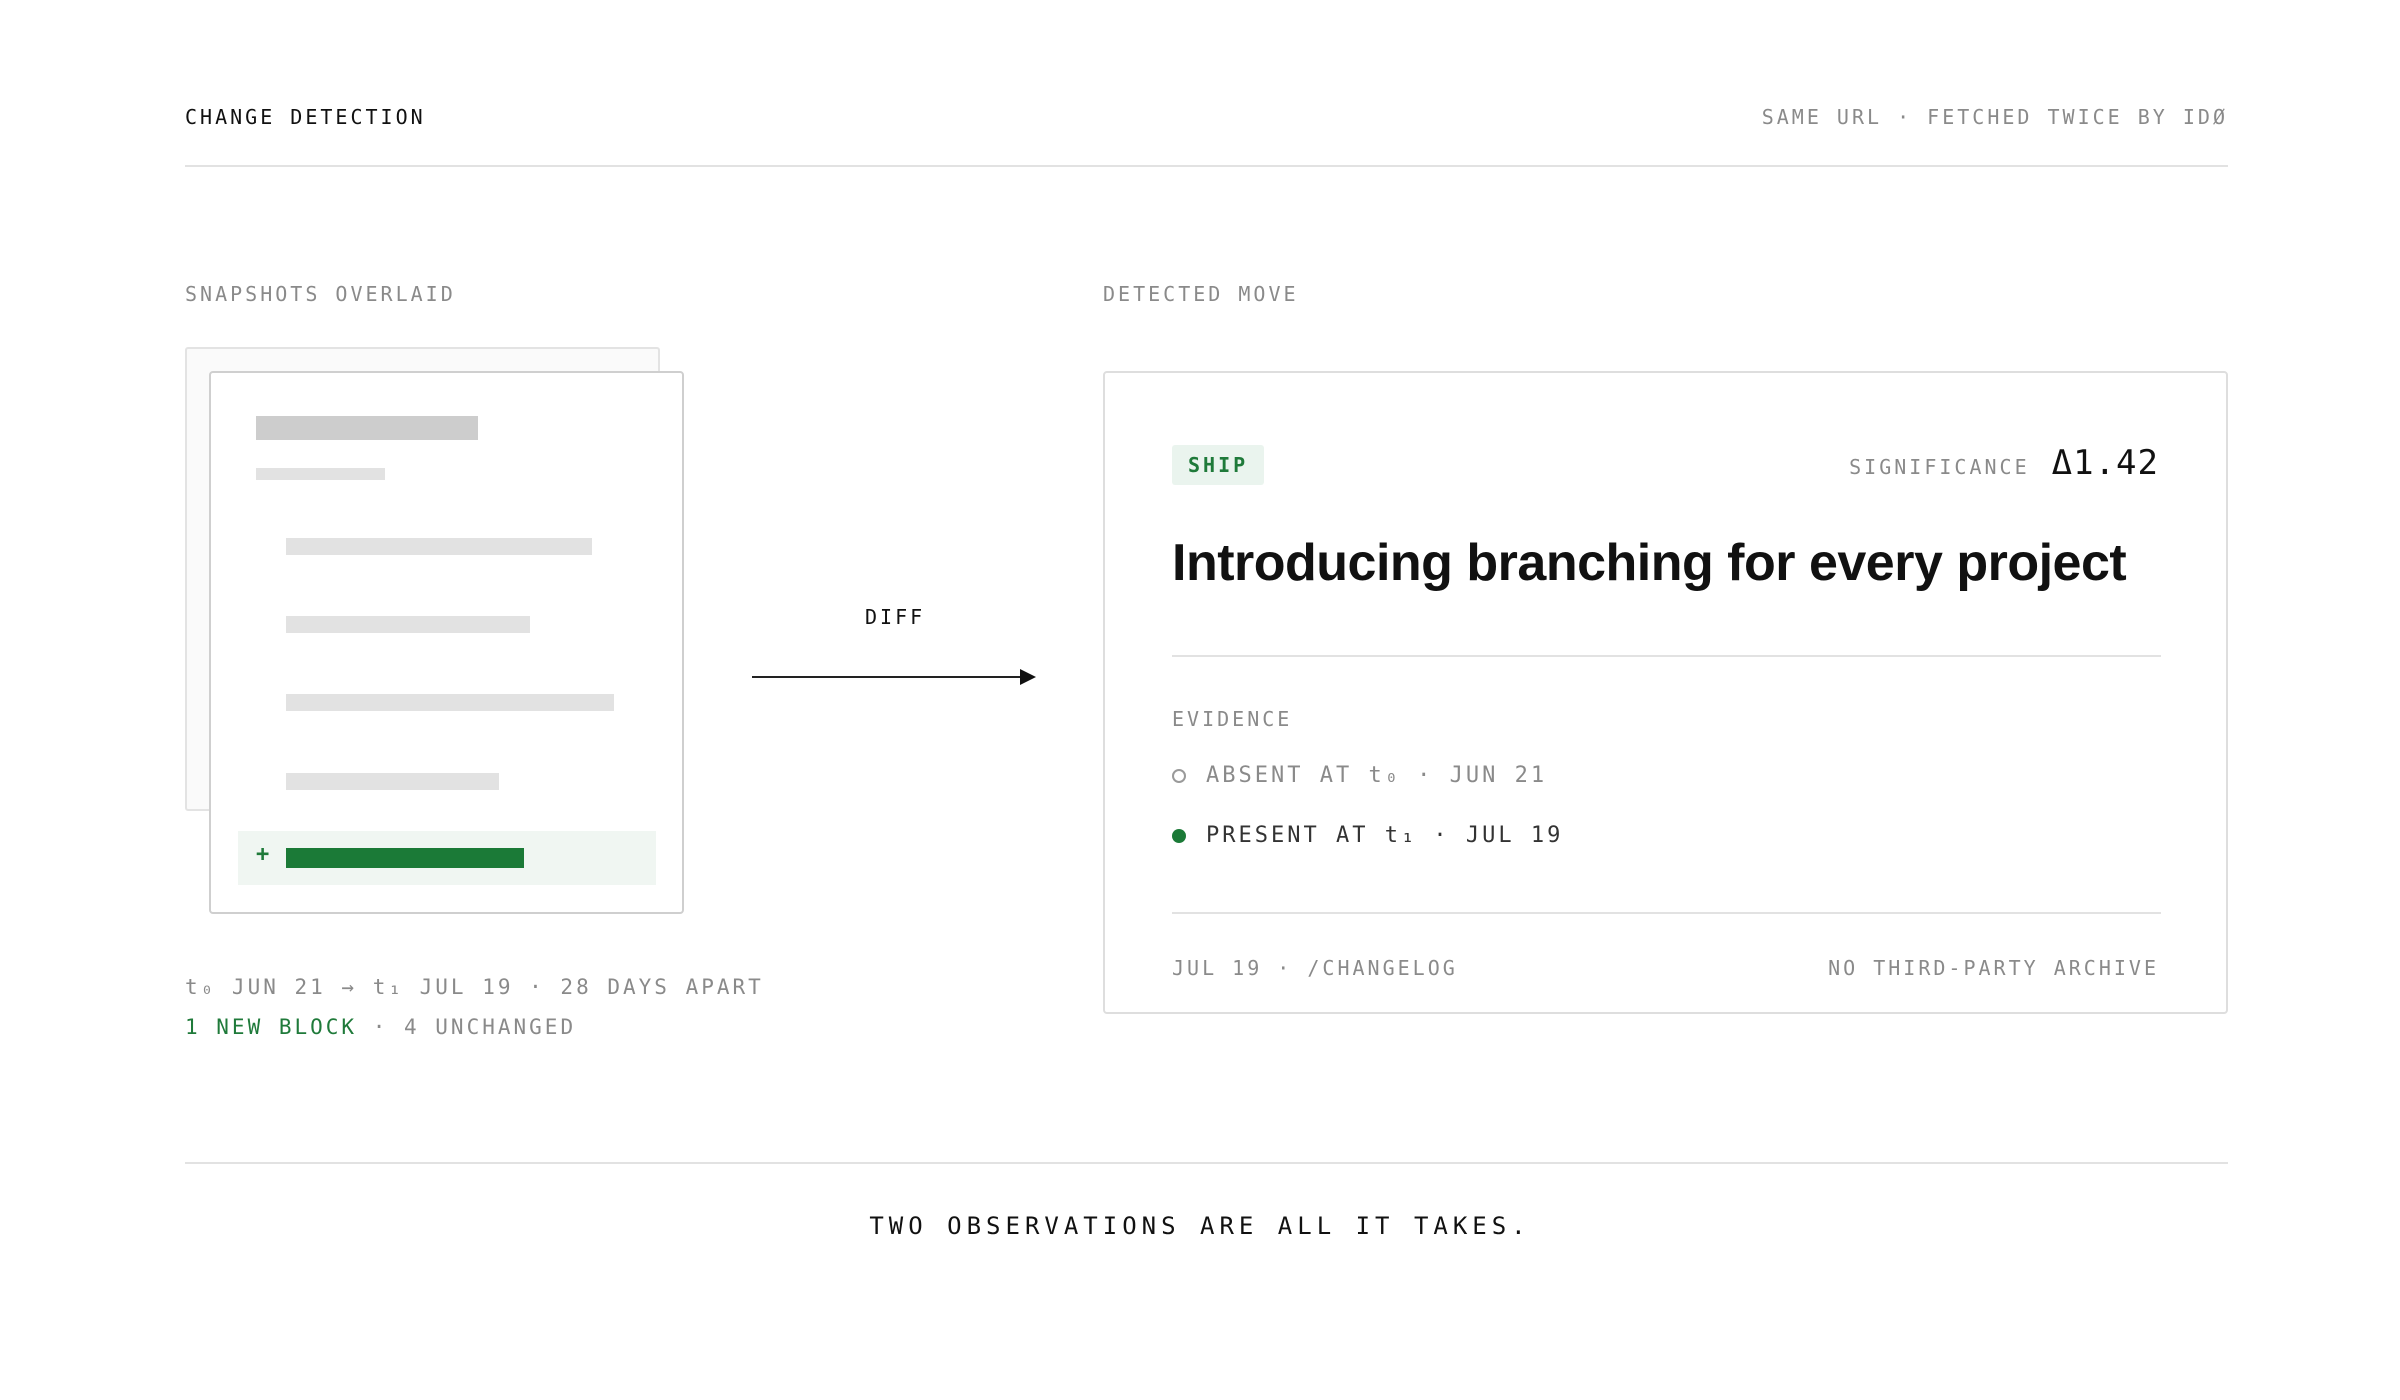 This screenshot has height=1400, width=2400. What do you see at coordinates (446, 642) in the screenshot?
I see `snapshot-t1: +` at bounding box center [446, 642].